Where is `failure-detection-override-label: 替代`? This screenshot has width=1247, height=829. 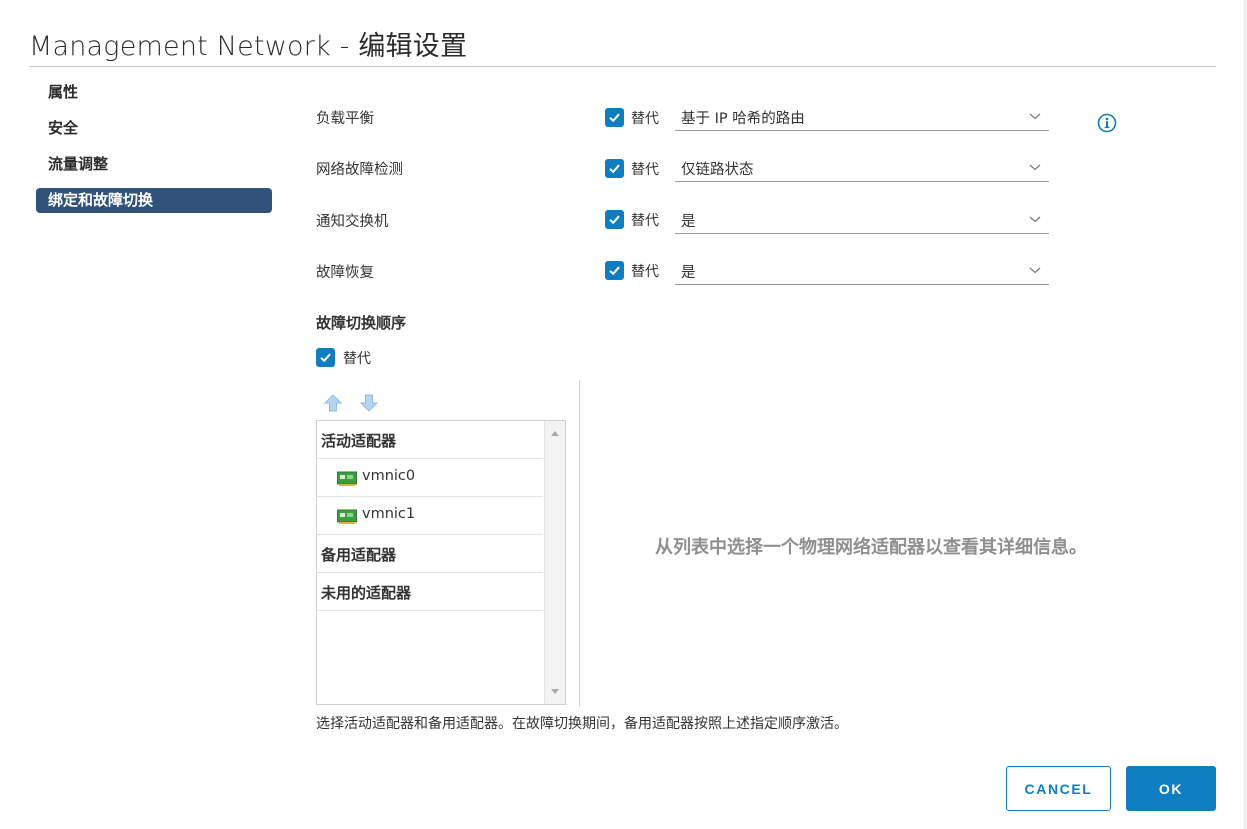 failure-detection-override-label: 替代 is located at coordinates (645, 170).